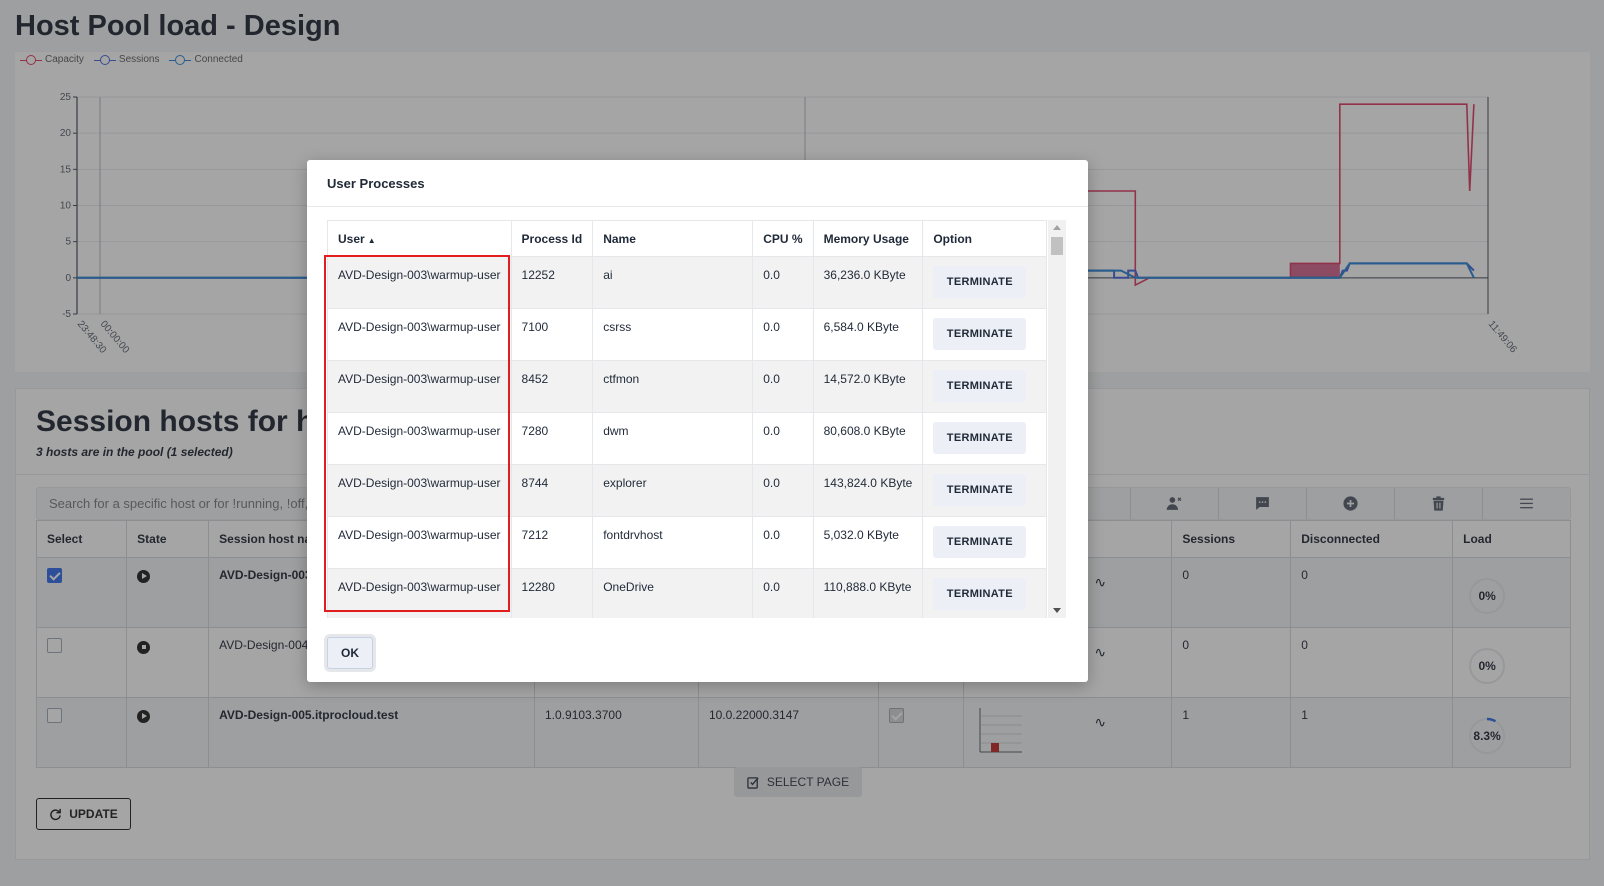  Describe the element at coordinates (351, 238) in the screenshot. I see `col-user-label: User` at that location.